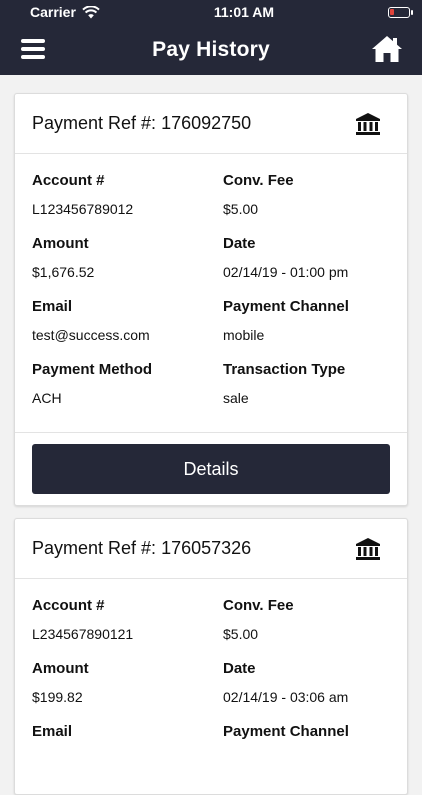  I want to click on amount-field: Amount $1,676.52, so click(63, 257).